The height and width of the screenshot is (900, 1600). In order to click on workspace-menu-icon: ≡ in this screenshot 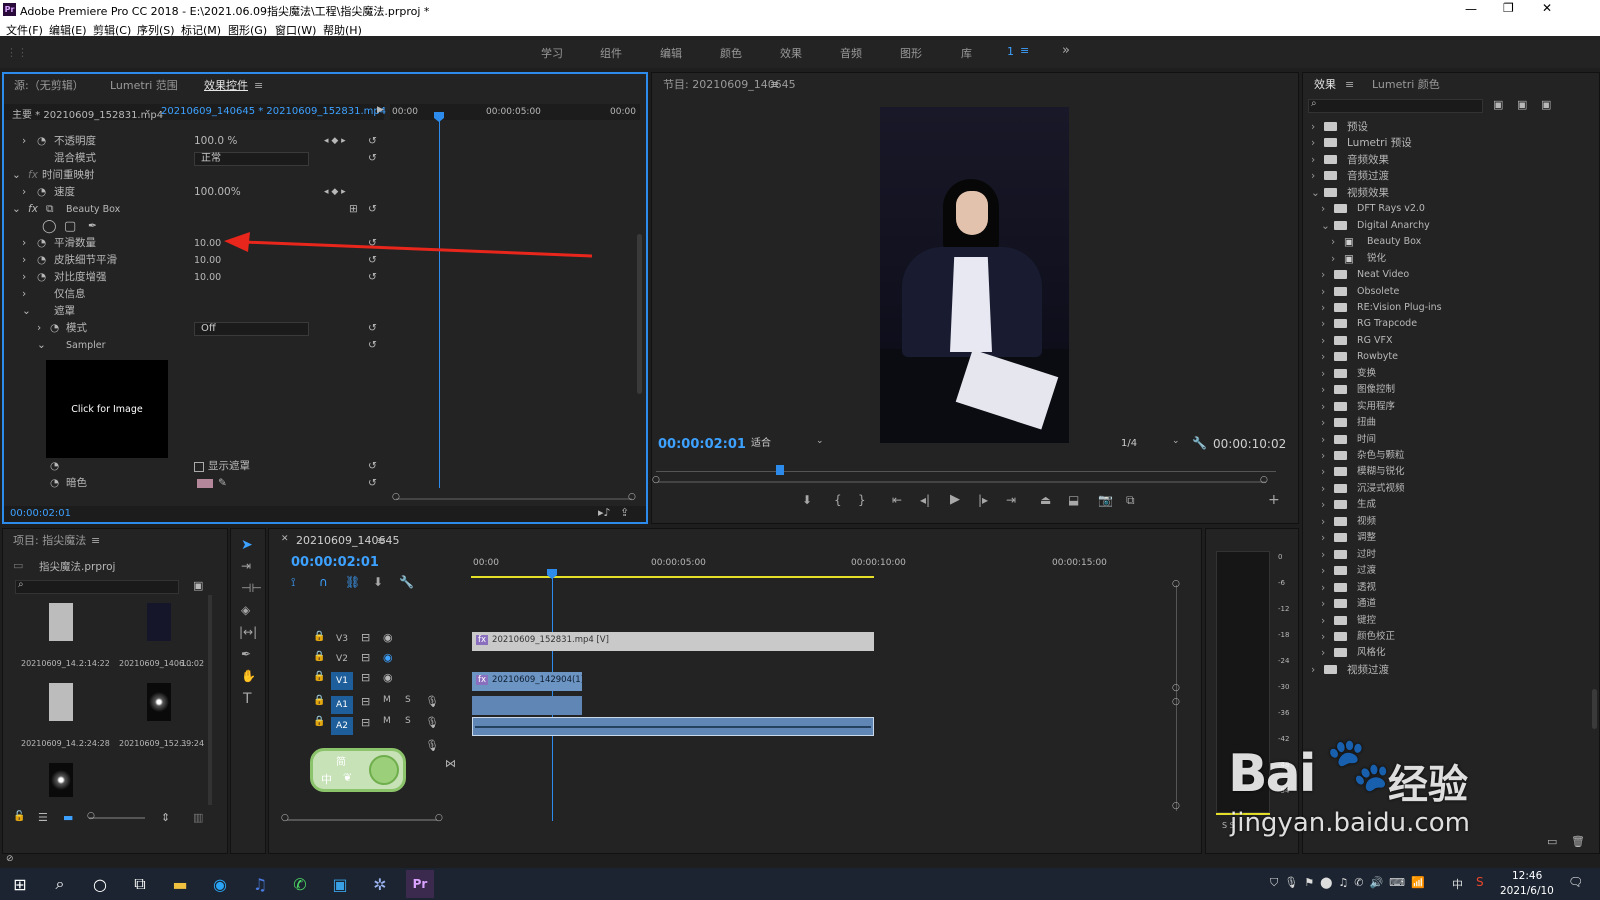, I will do `click(1024, 50)`.